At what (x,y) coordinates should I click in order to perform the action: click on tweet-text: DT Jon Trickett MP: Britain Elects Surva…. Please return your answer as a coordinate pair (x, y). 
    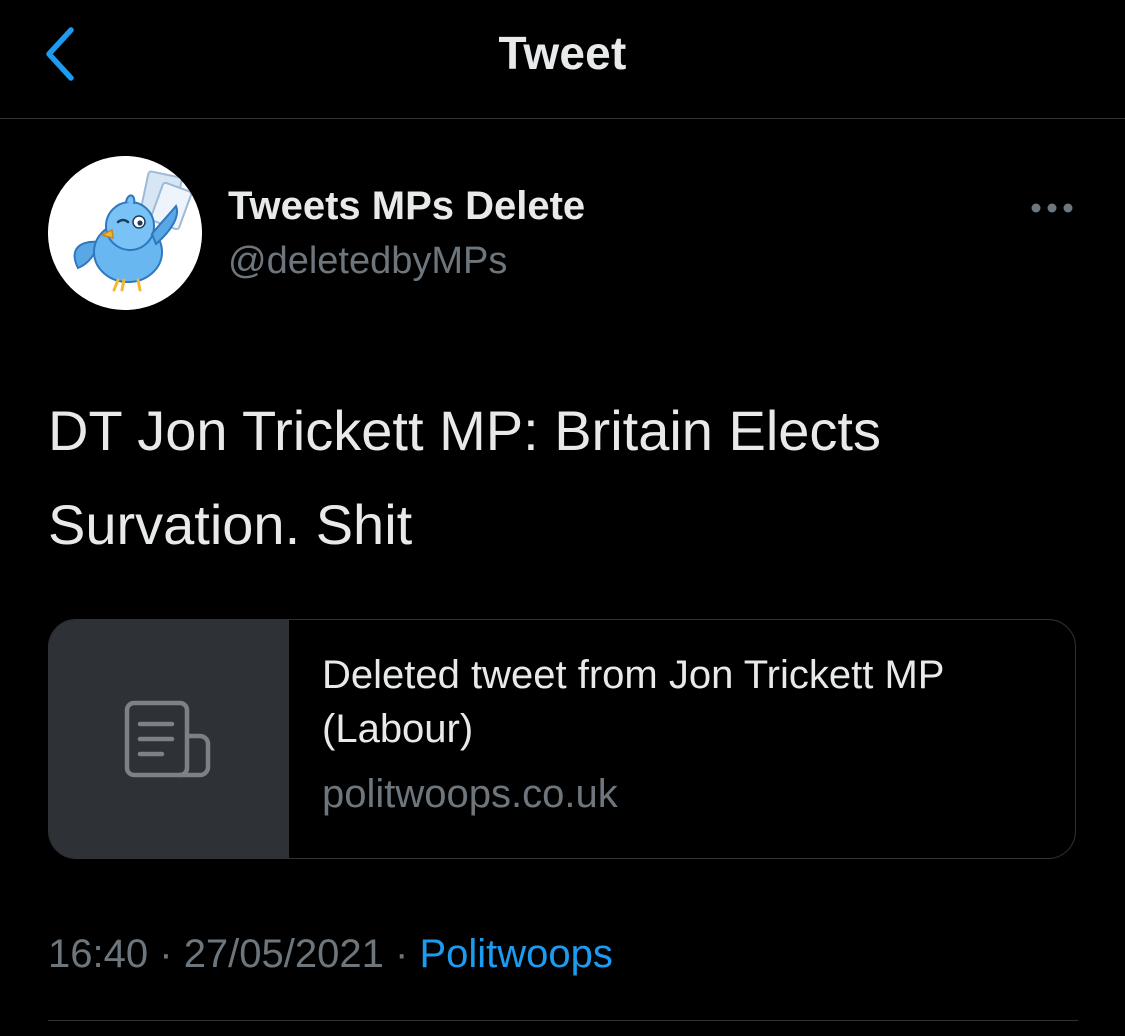
    Looking at the image, I should click on (464, 477).